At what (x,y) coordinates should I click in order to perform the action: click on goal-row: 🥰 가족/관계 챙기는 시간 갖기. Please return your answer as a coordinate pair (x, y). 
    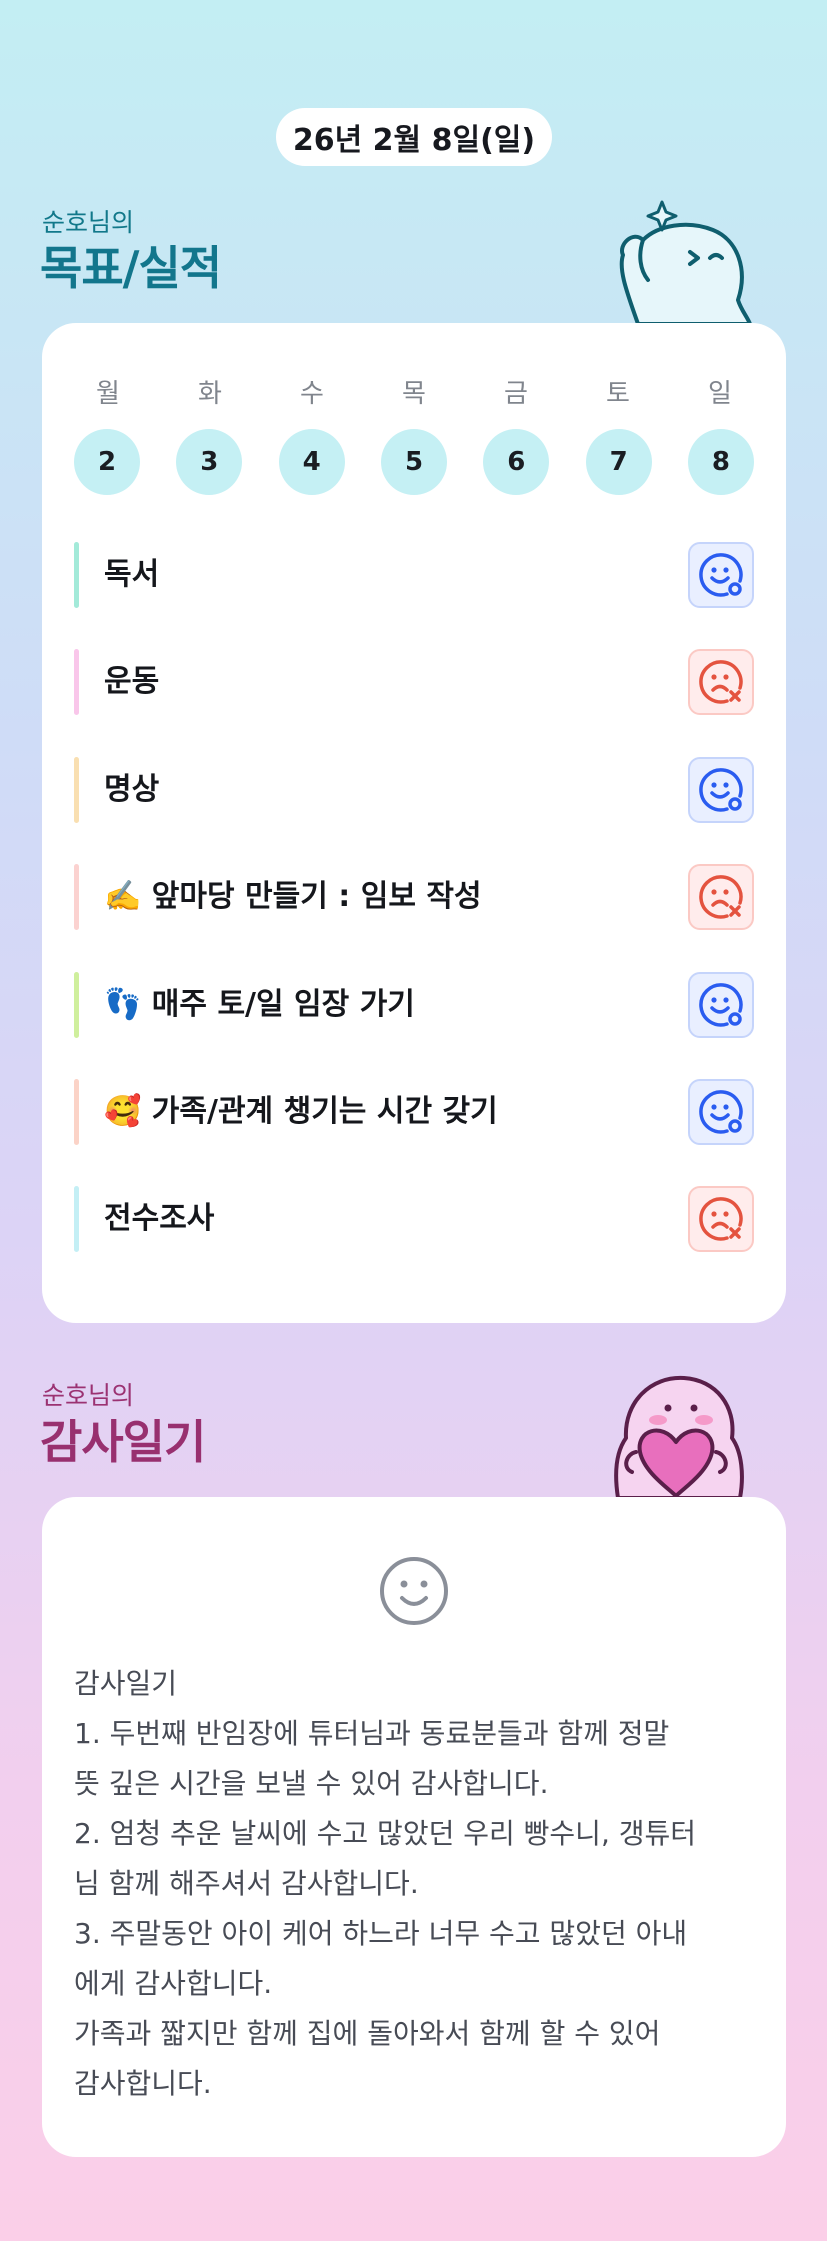
    Looking at the image, I should click on (414, 1112).